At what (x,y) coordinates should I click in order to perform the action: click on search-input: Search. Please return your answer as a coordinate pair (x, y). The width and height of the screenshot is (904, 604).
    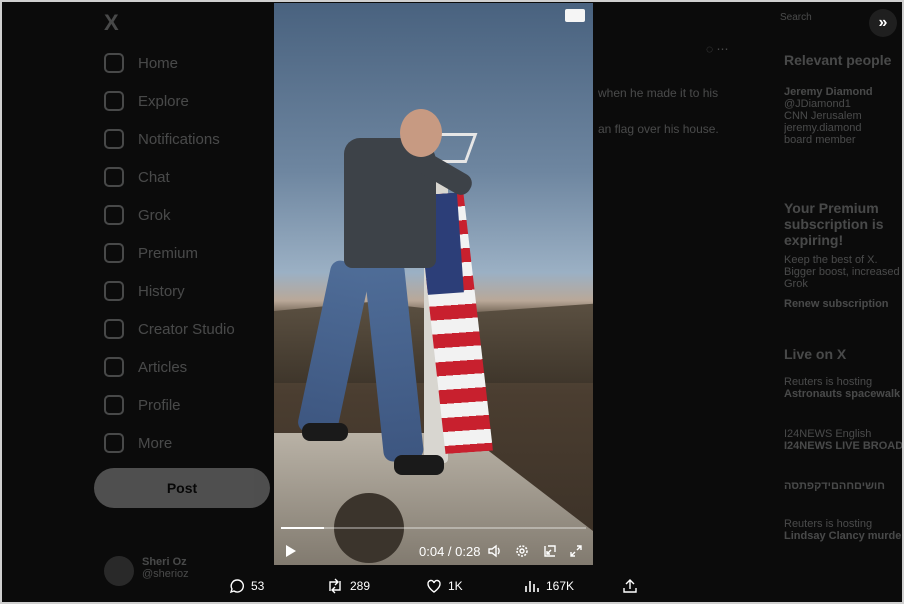
    Looking at the image, I should click on (796, 17).